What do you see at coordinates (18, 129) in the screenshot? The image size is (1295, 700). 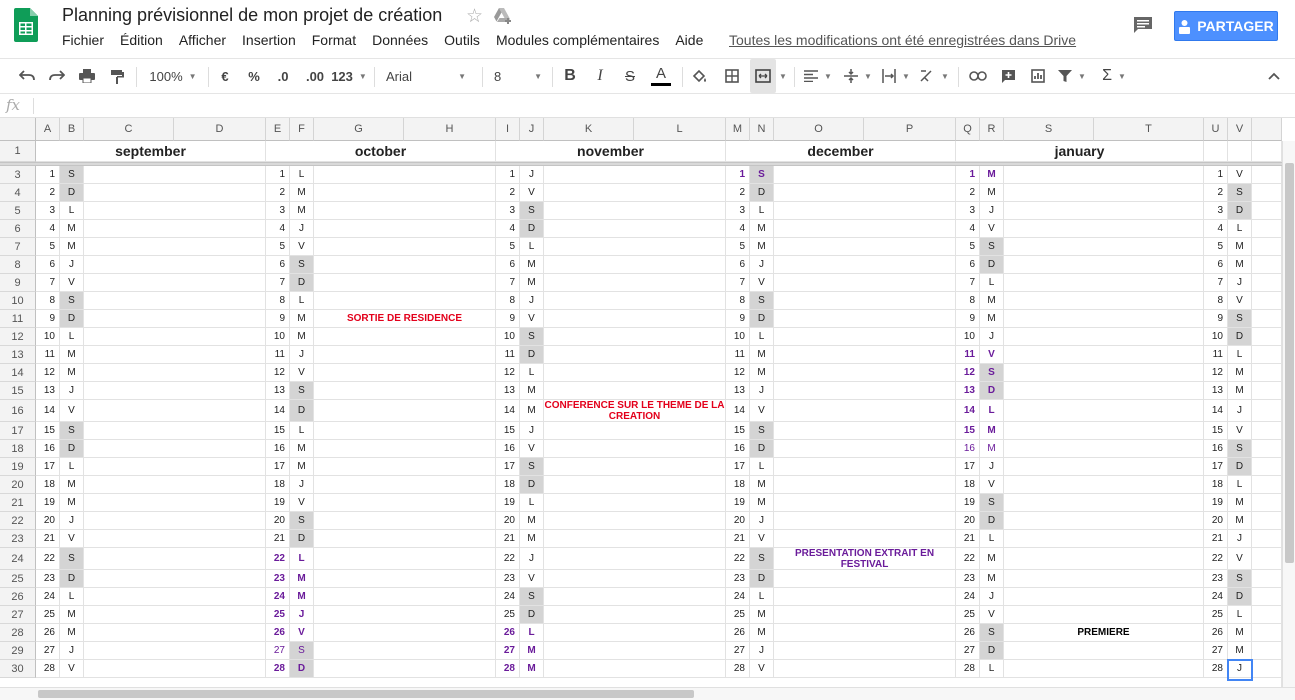 I see `select-all-corner` at bounding box center [18, 129].